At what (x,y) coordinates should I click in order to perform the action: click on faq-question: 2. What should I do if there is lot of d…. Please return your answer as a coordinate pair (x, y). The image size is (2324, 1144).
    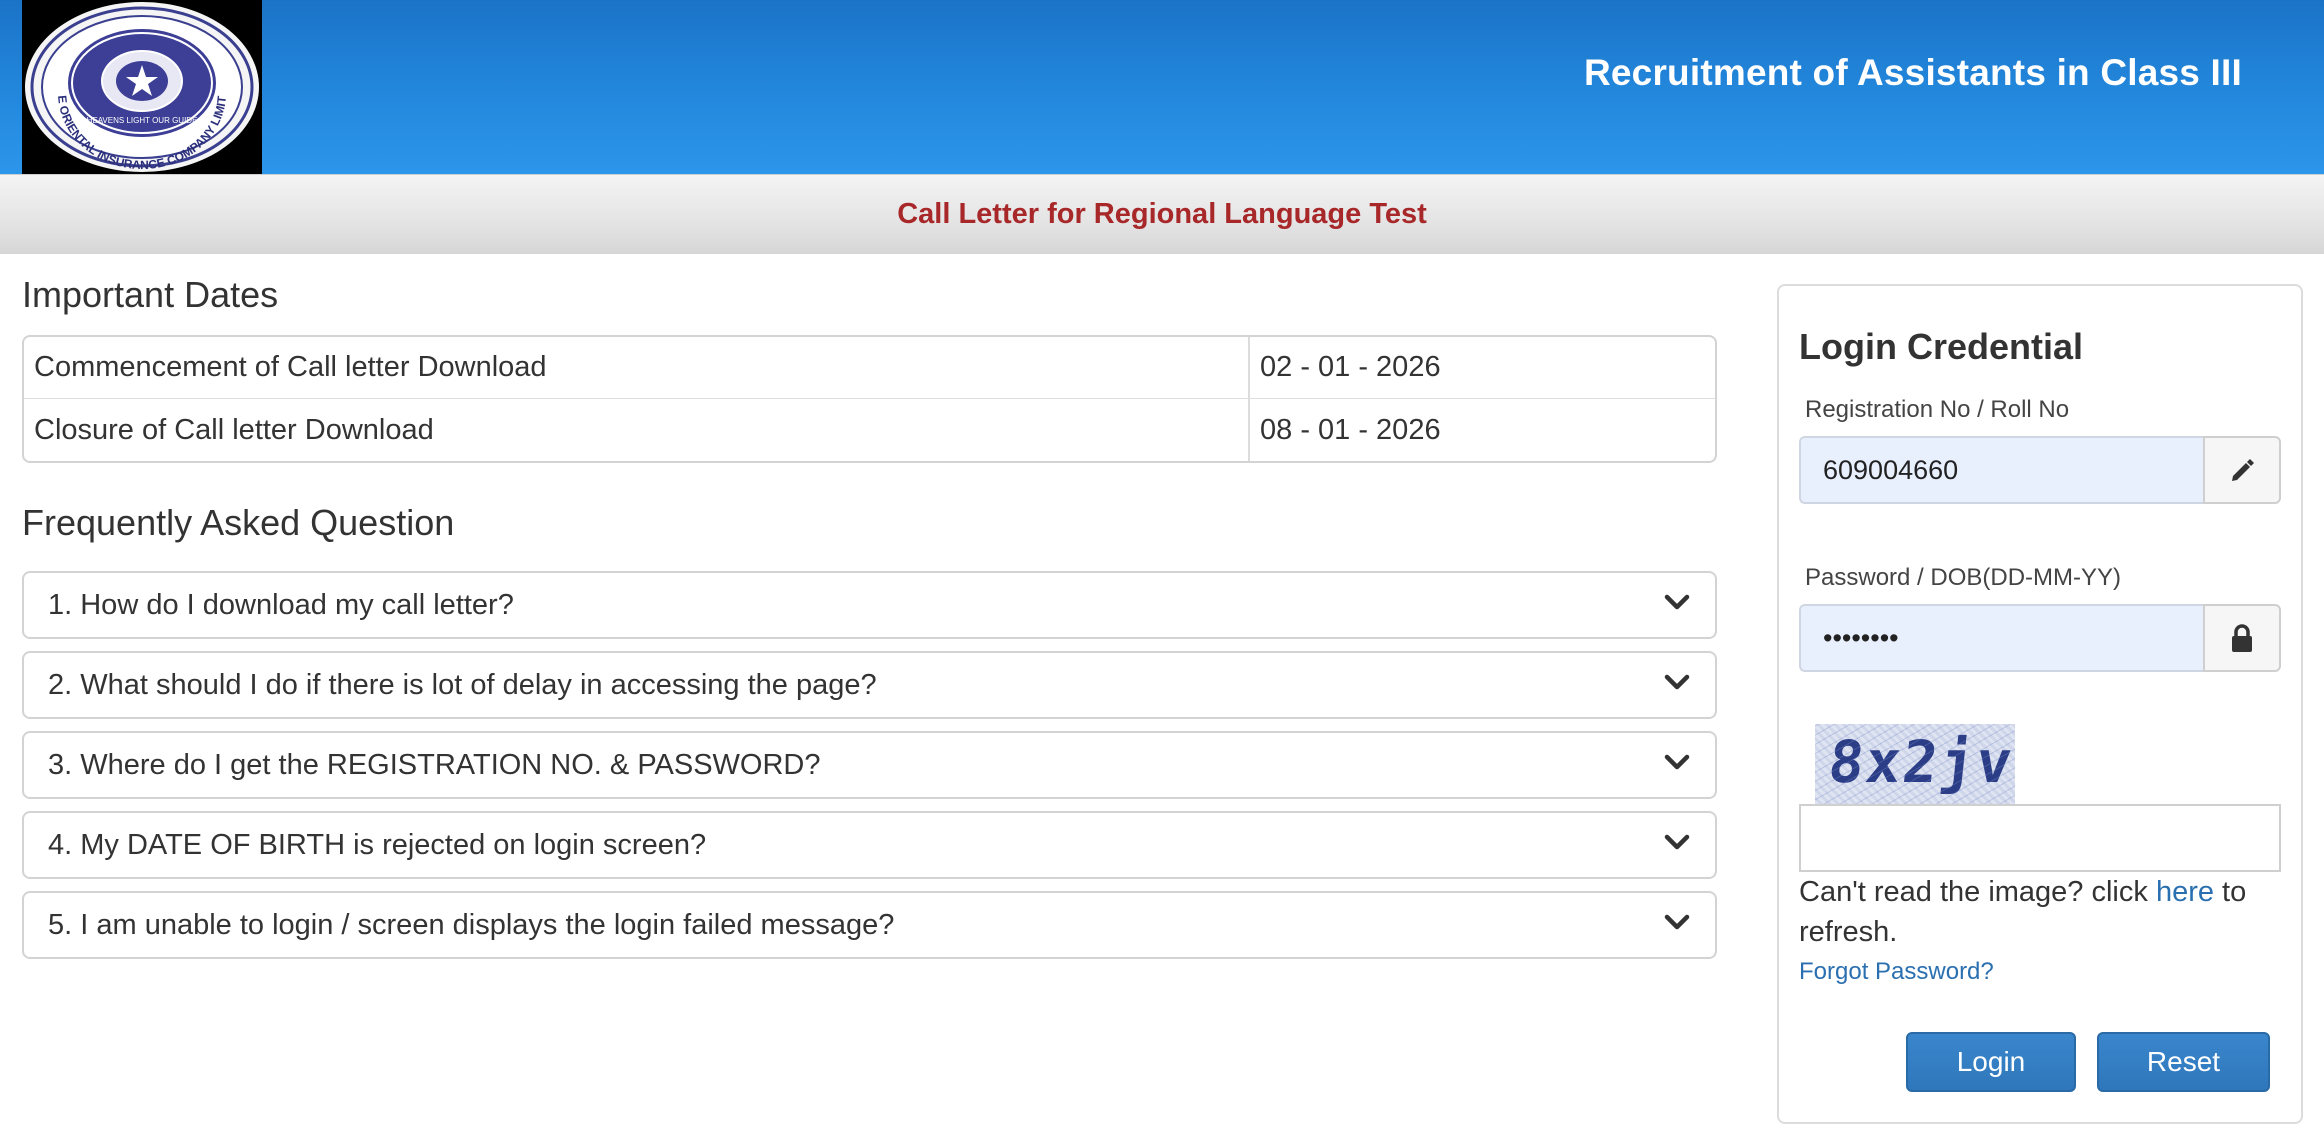
    Looking at the image, I should click on (462, 684).